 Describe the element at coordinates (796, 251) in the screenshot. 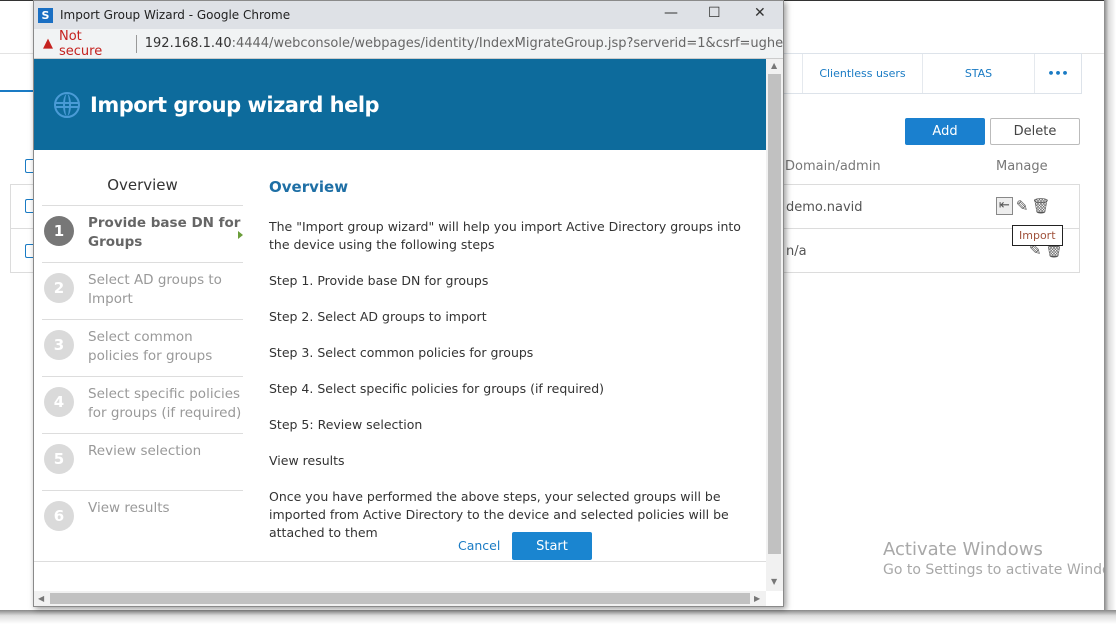

I see `domain-cell: n/a` at that location.